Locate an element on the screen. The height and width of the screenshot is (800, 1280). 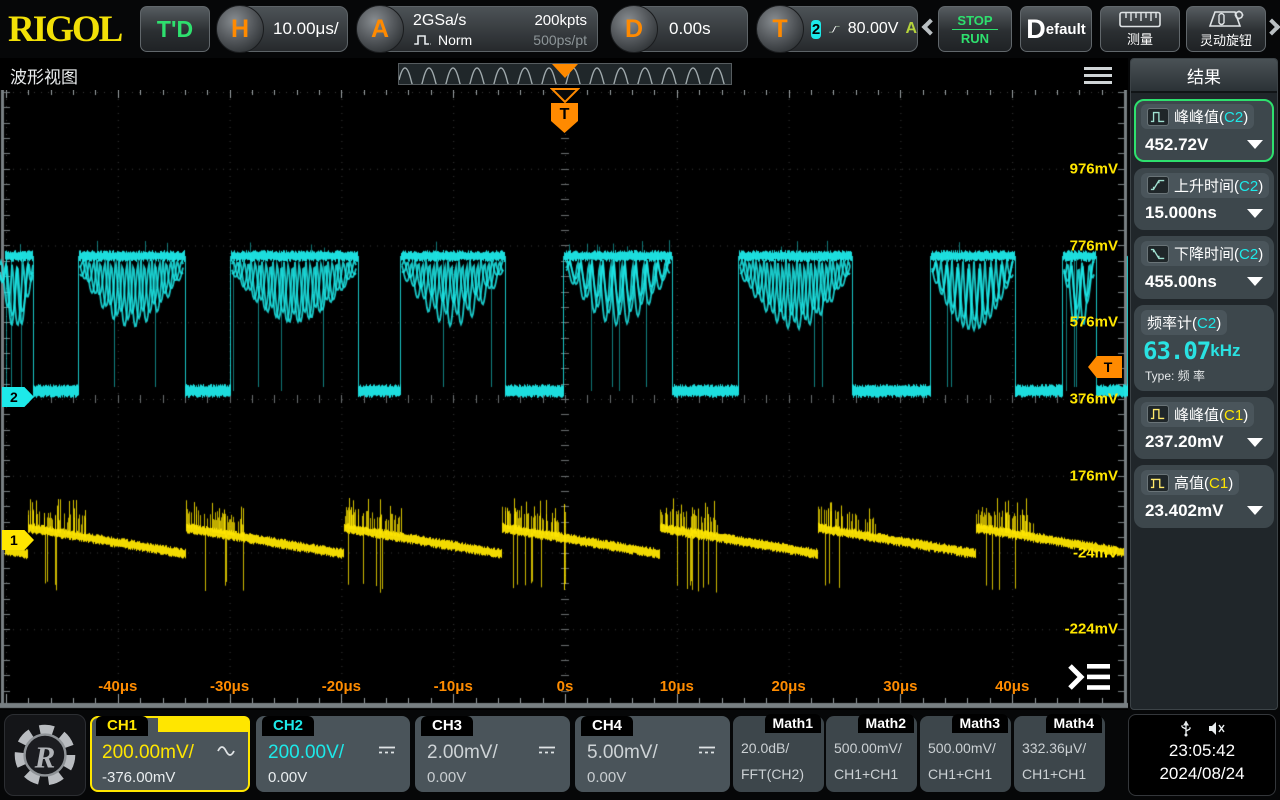
clock-time: 23:05:42 is located at coordinates (1202, 750).